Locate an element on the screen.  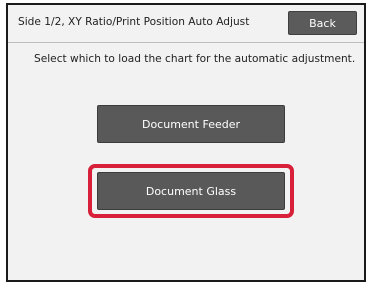
document-feeder-button: Document Feeder is located at coordinates (191, 124).